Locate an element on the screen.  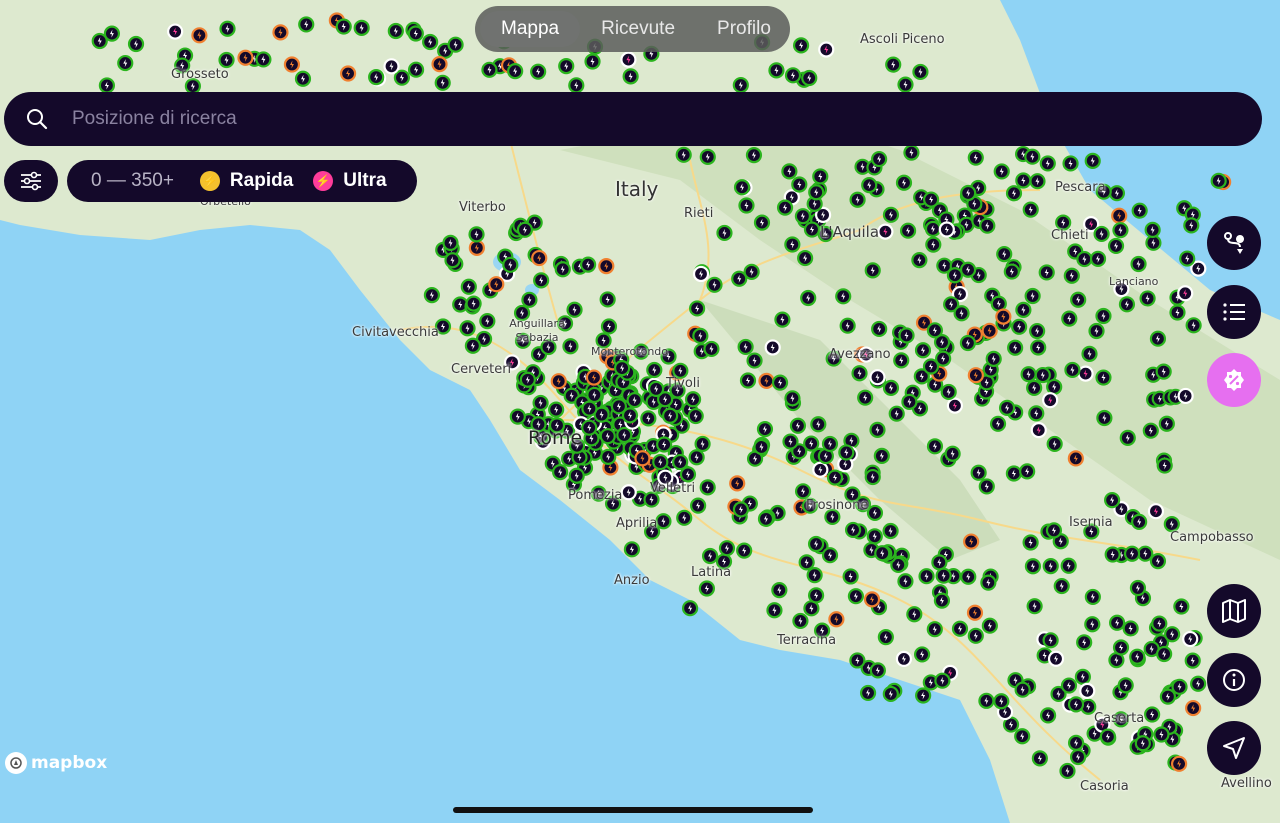
ultra-chip: ⚡ Ultra is located at coordinates (349, 181).